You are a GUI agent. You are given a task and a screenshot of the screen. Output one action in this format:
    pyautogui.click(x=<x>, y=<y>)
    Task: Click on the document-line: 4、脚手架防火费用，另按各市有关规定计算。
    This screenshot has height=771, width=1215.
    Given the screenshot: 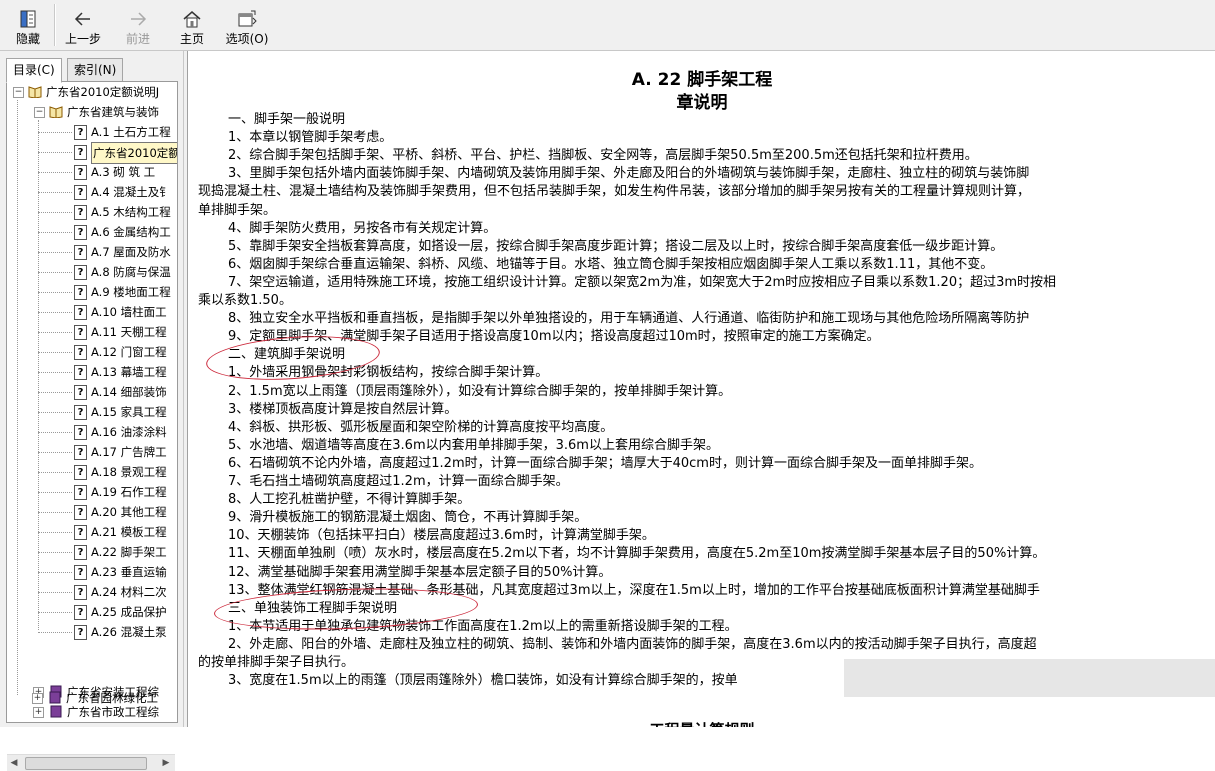 What is the action you would take?
    pyautogui.click(x=362, y=228)
    